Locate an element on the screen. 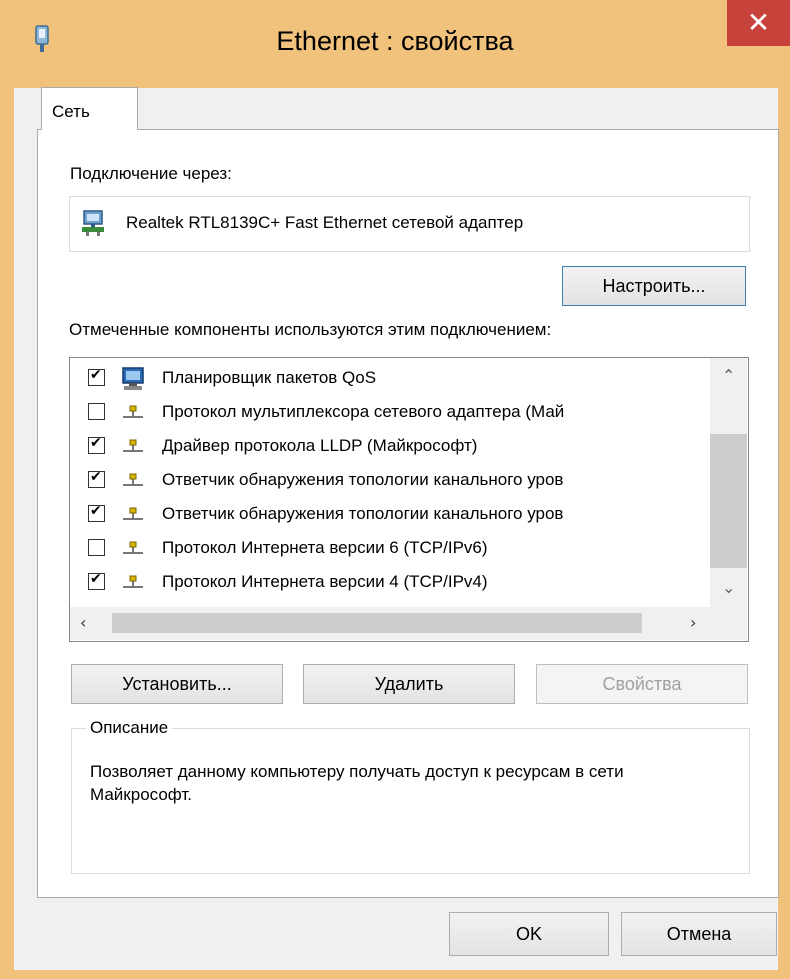 This screenshot has width=790, height=979. list-item: ✔ Планировщик пакетов QoS is located at coordinates (390, 378).